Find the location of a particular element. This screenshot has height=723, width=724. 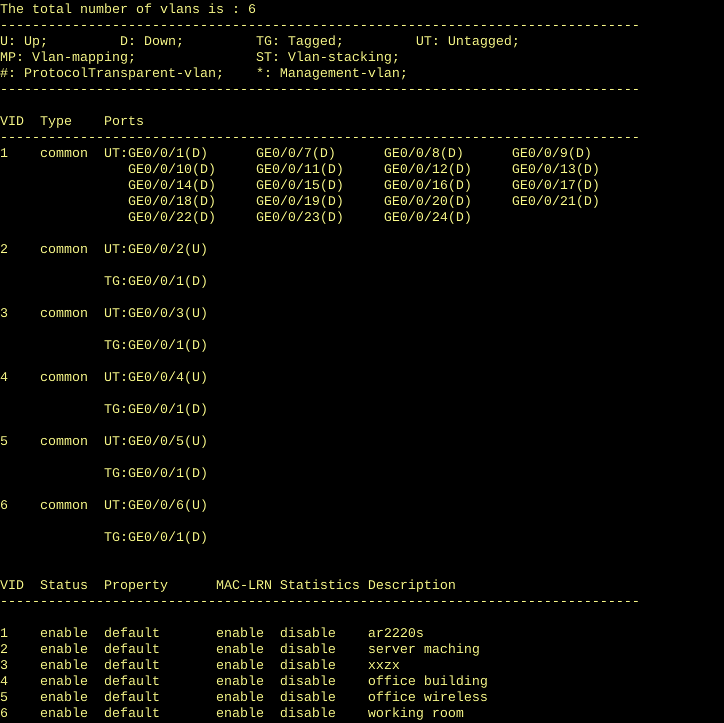

terminal-line: VID Type Ports is located at coordinates (72, 122).